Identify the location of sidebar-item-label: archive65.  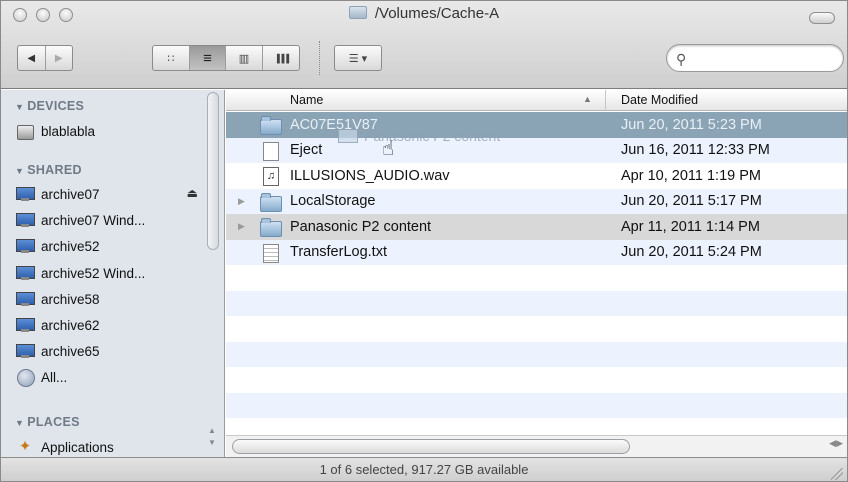
(70, 351).